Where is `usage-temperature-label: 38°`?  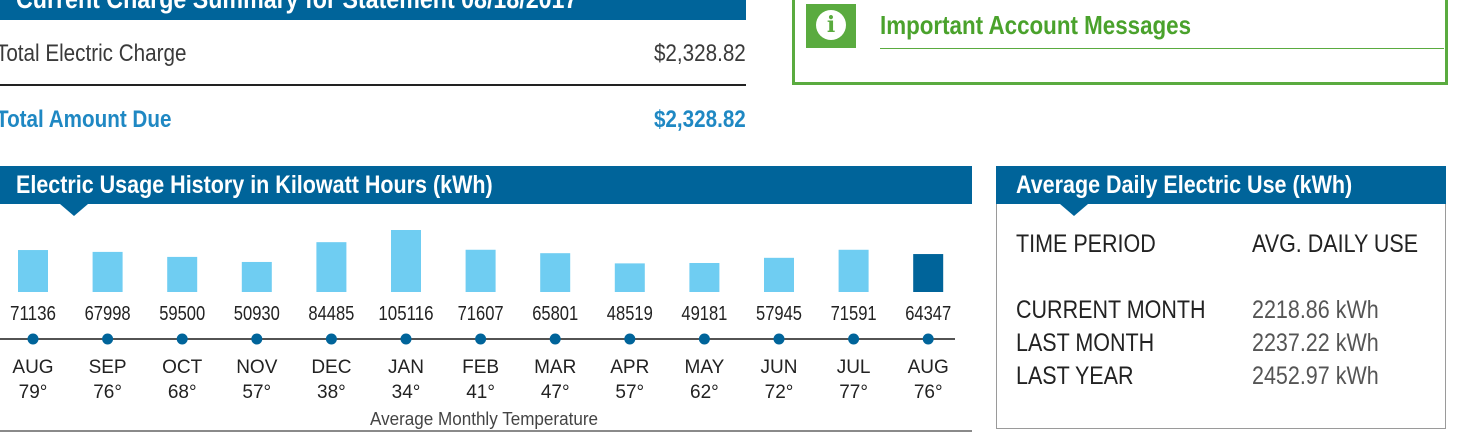
usage-temperature-label: 38° is located at coordinates (331, 392).